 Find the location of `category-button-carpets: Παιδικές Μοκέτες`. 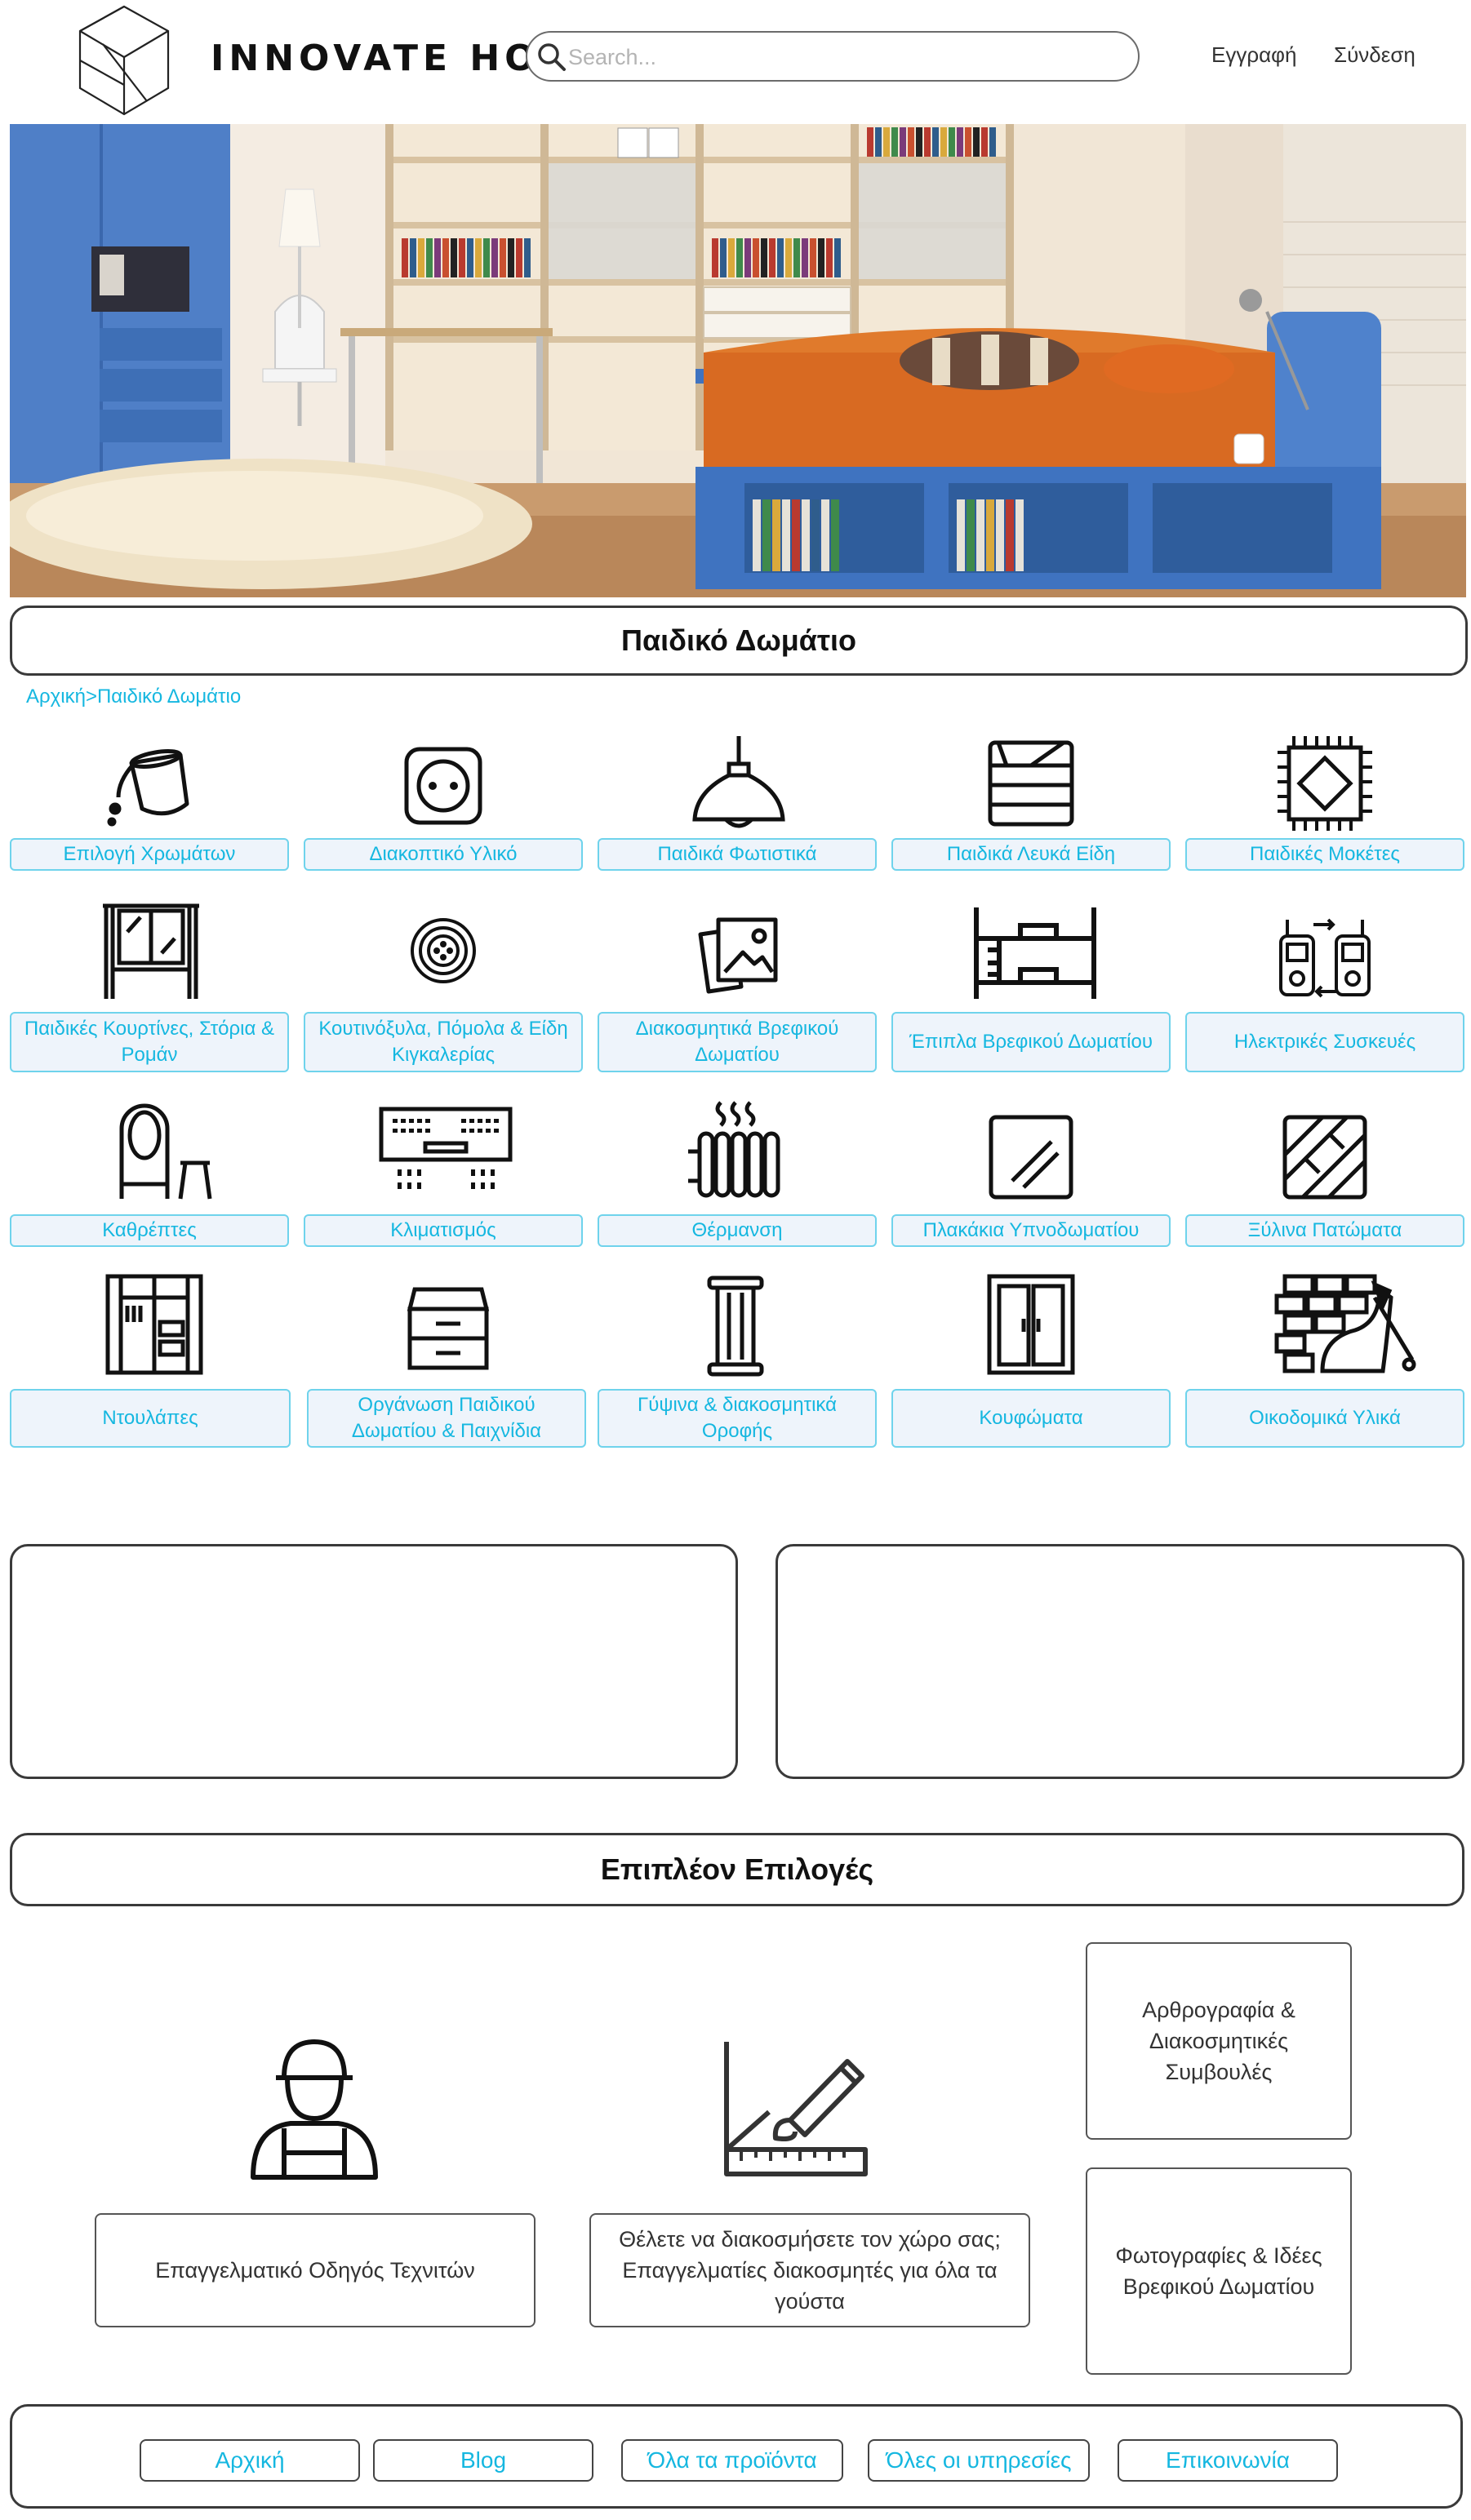

category-button-carpets: Παιδικές Μοκέτες is located at coordinates (1324, 855).